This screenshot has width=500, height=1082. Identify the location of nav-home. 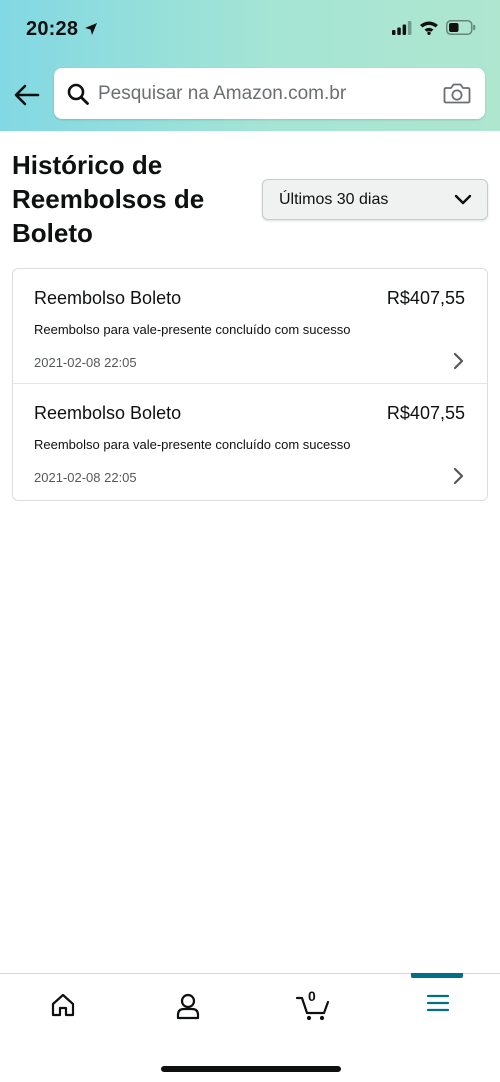
(62, 1008).